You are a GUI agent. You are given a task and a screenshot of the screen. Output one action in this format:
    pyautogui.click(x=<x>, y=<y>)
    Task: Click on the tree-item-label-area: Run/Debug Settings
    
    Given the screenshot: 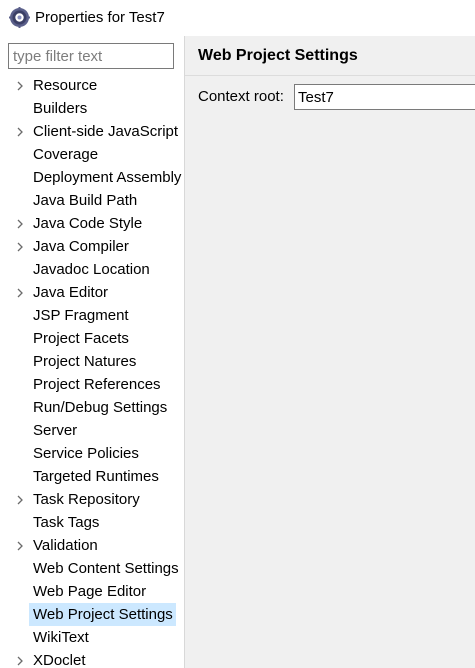 What is the action you would take?
    pyautogui.click(x=102, y=407)
    